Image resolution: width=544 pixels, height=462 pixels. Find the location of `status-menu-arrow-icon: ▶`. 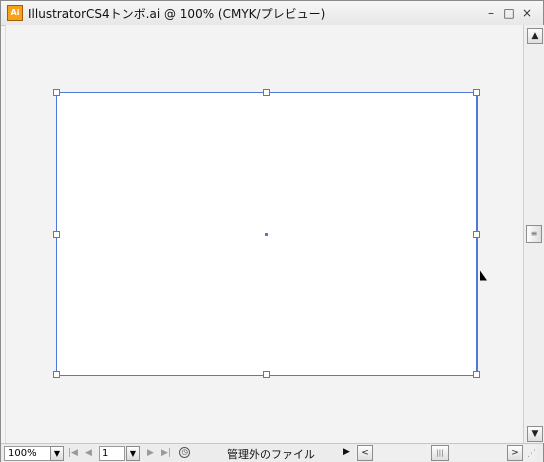

status-menu-arrow-icon: ▶ is located at coordinates (346, 452).